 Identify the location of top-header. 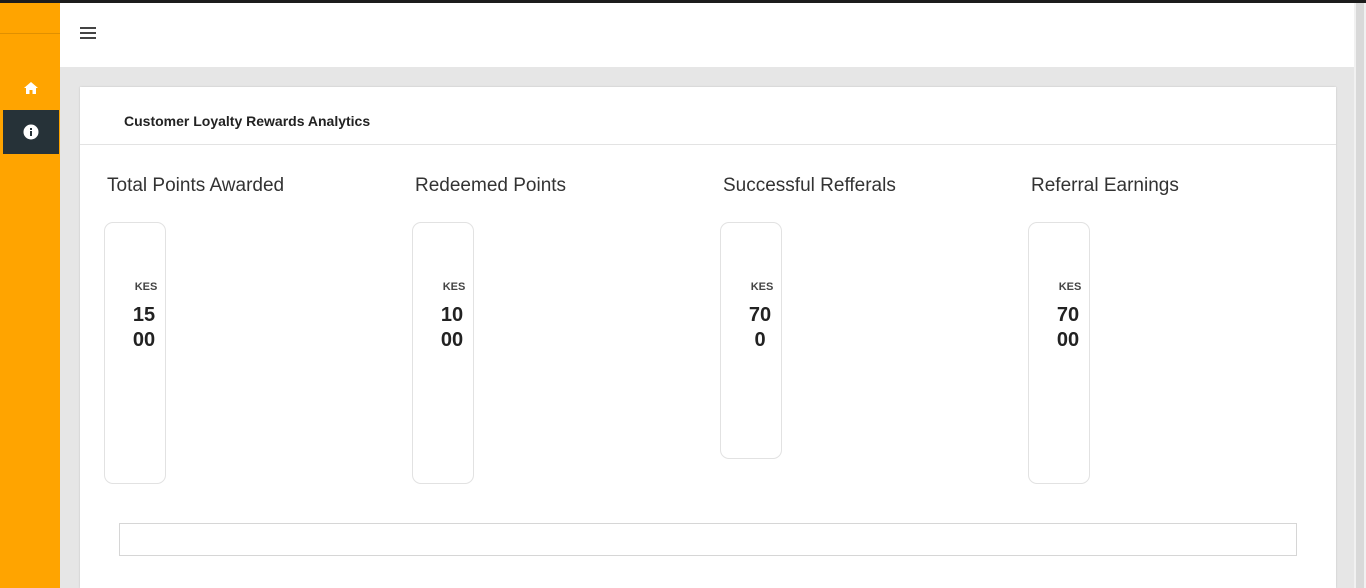
(707, 35).